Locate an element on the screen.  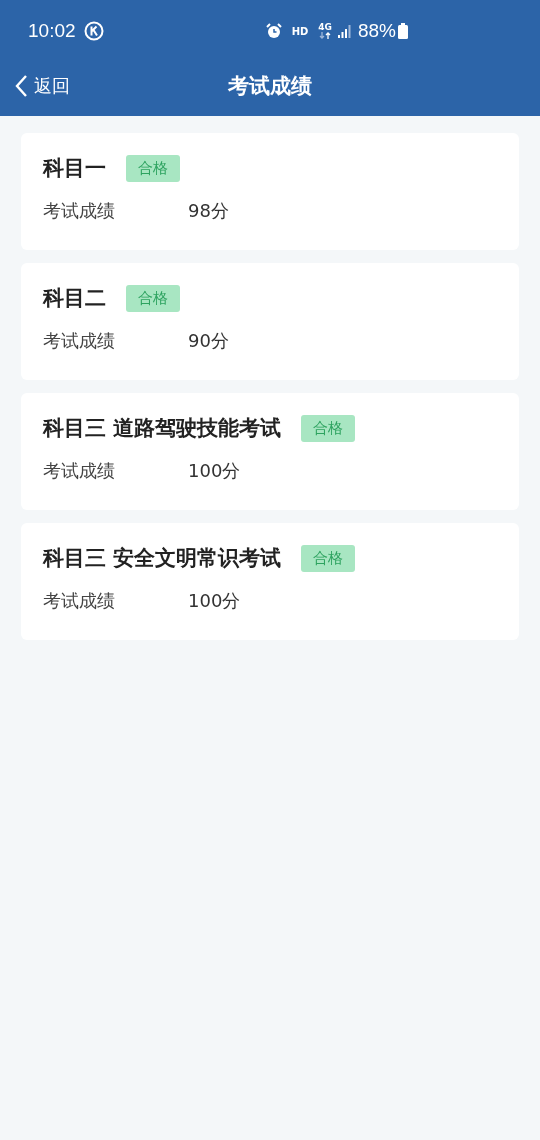
hd-indicator: HD is located at coordinates (300, 31).